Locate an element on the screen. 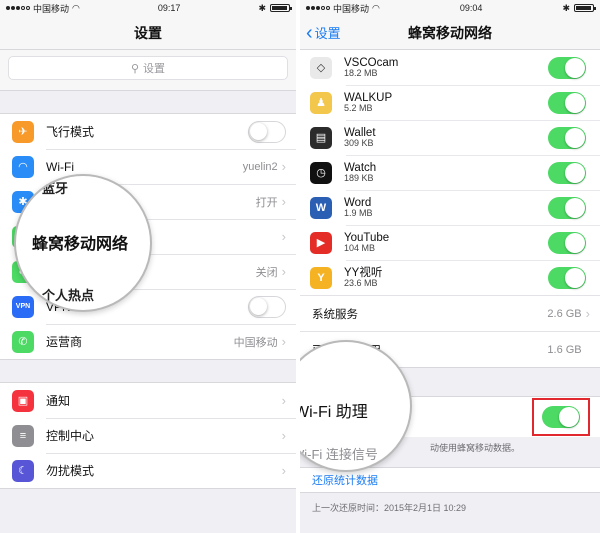  highlight-box is located at coordinates (561, 417).